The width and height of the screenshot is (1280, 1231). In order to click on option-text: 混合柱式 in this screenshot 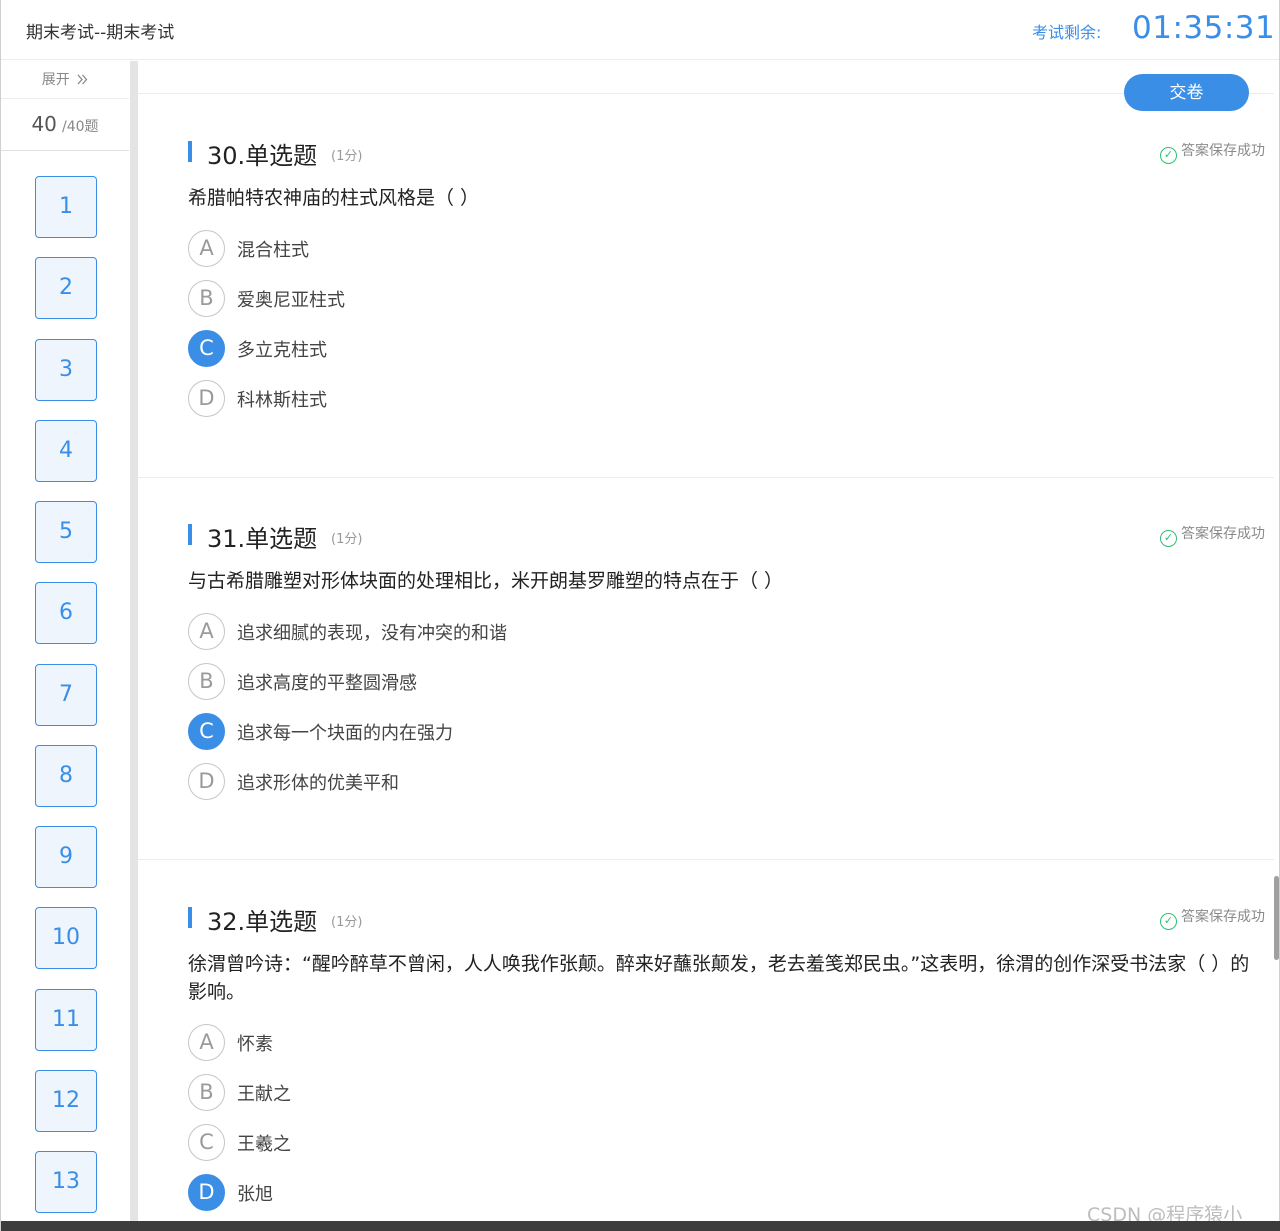, I will do `click(273, 250)`.